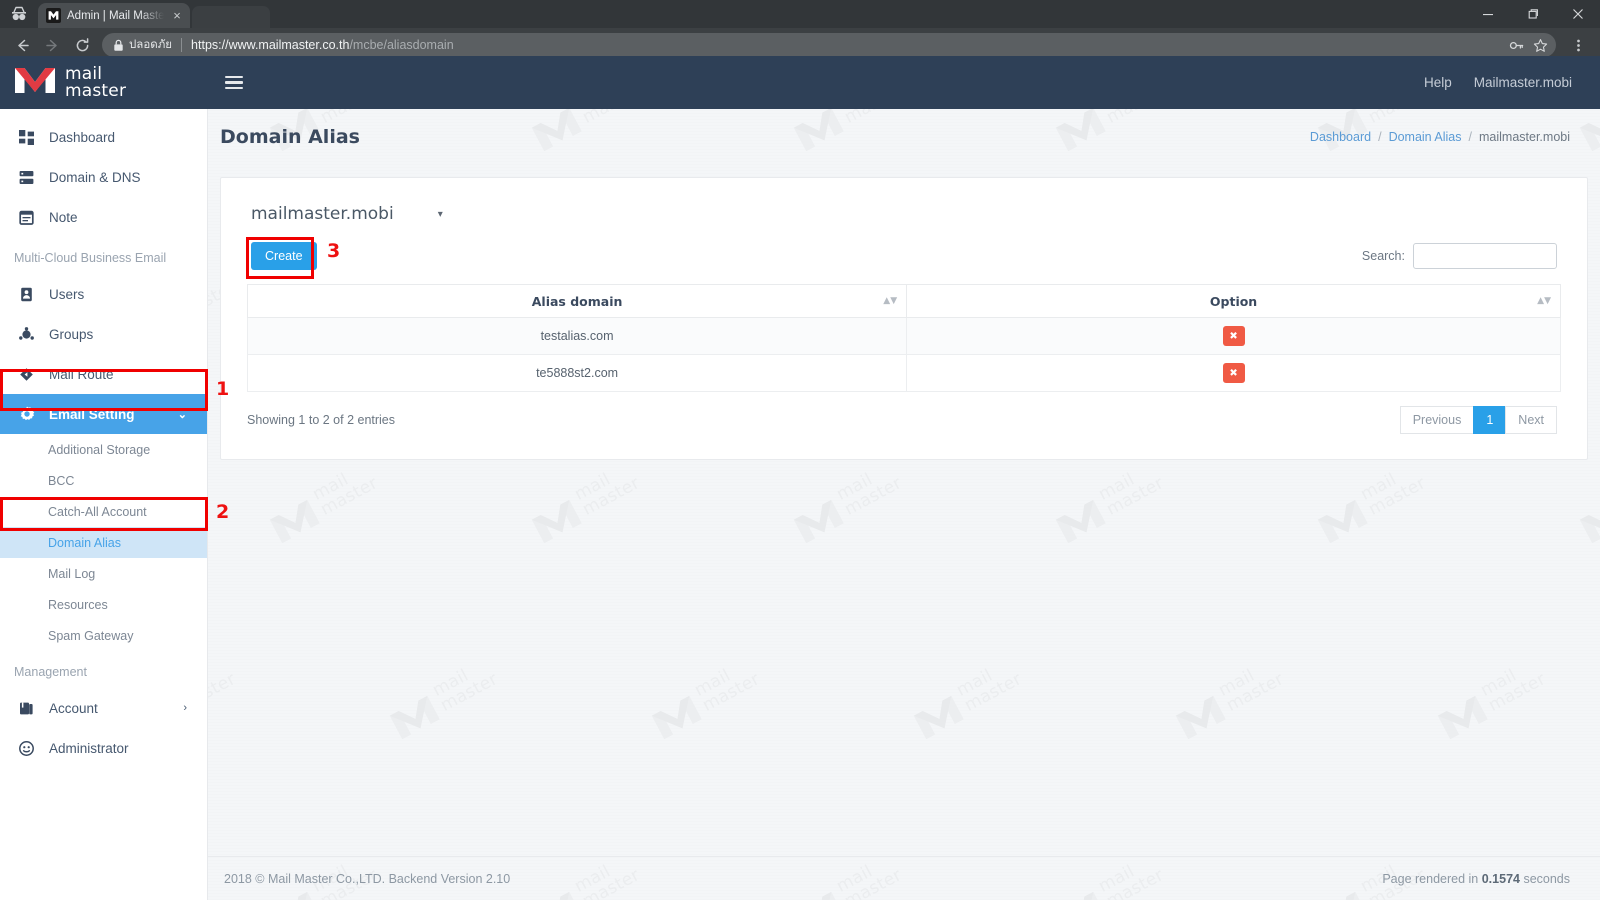 The height and width of the screenshot is (900, 1600). I want to click on sidebar-item-groups: Groups, so click(103, 334).